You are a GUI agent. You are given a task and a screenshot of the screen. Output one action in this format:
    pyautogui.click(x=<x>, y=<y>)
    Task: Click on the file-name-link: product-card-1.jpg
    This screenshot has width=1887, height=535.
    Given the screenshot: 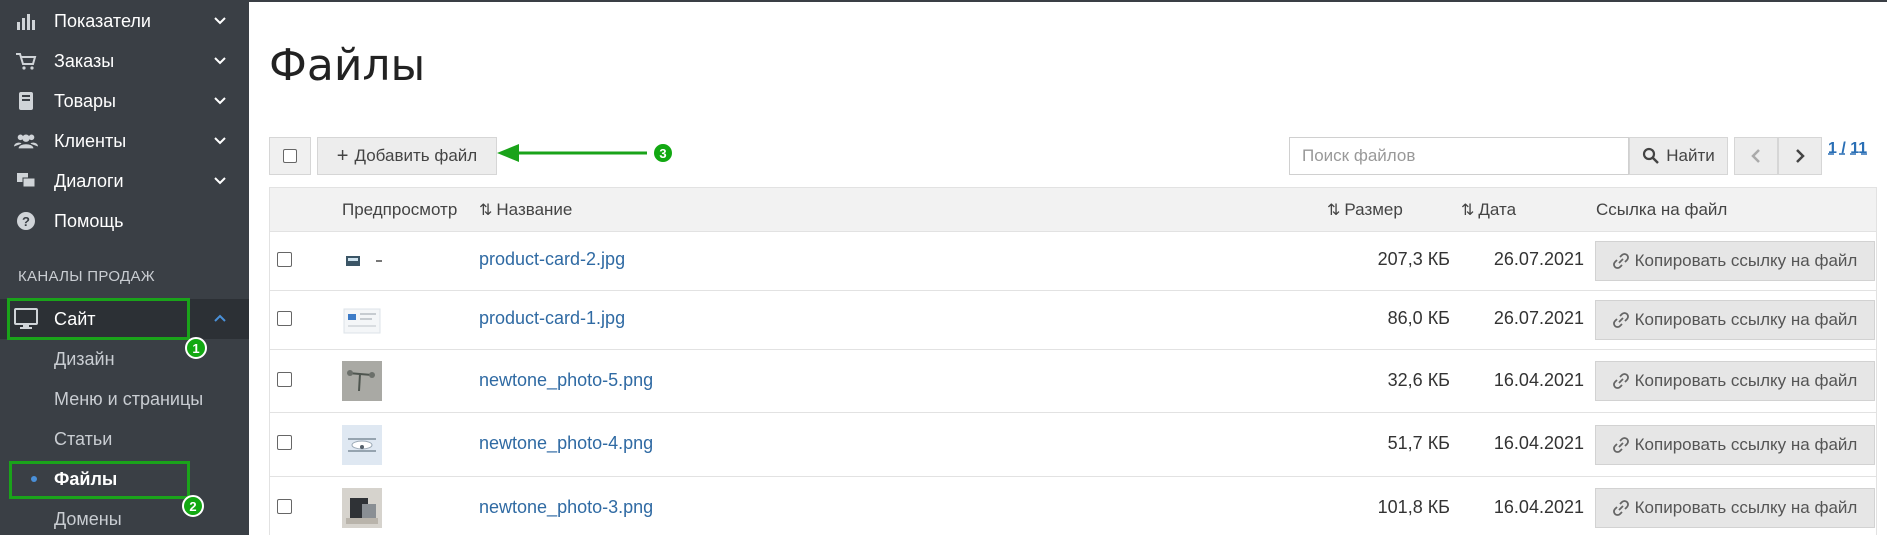 What is the action you would take?
    pyautogui.click(x=552, y=318)
    